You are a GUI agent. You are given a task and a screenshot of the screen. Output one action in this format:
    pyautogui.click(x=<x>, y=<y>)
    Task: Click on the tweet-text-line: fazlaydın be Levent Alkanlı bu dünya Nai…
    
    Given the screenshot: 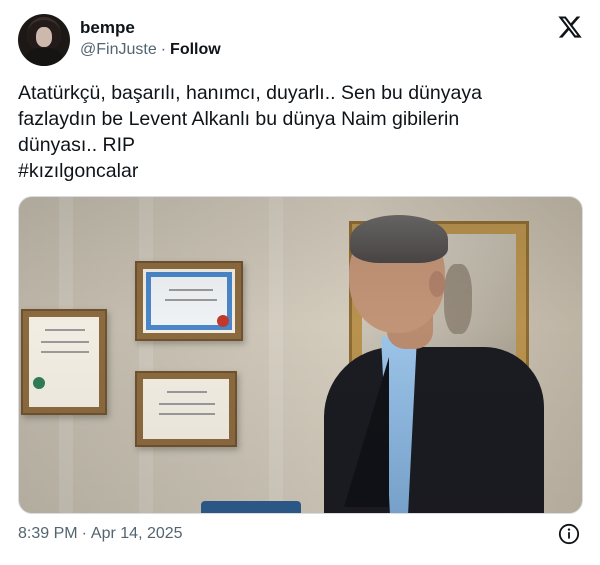 What is the action you would take?
    pyautogui.click(x=239, y=119)
    